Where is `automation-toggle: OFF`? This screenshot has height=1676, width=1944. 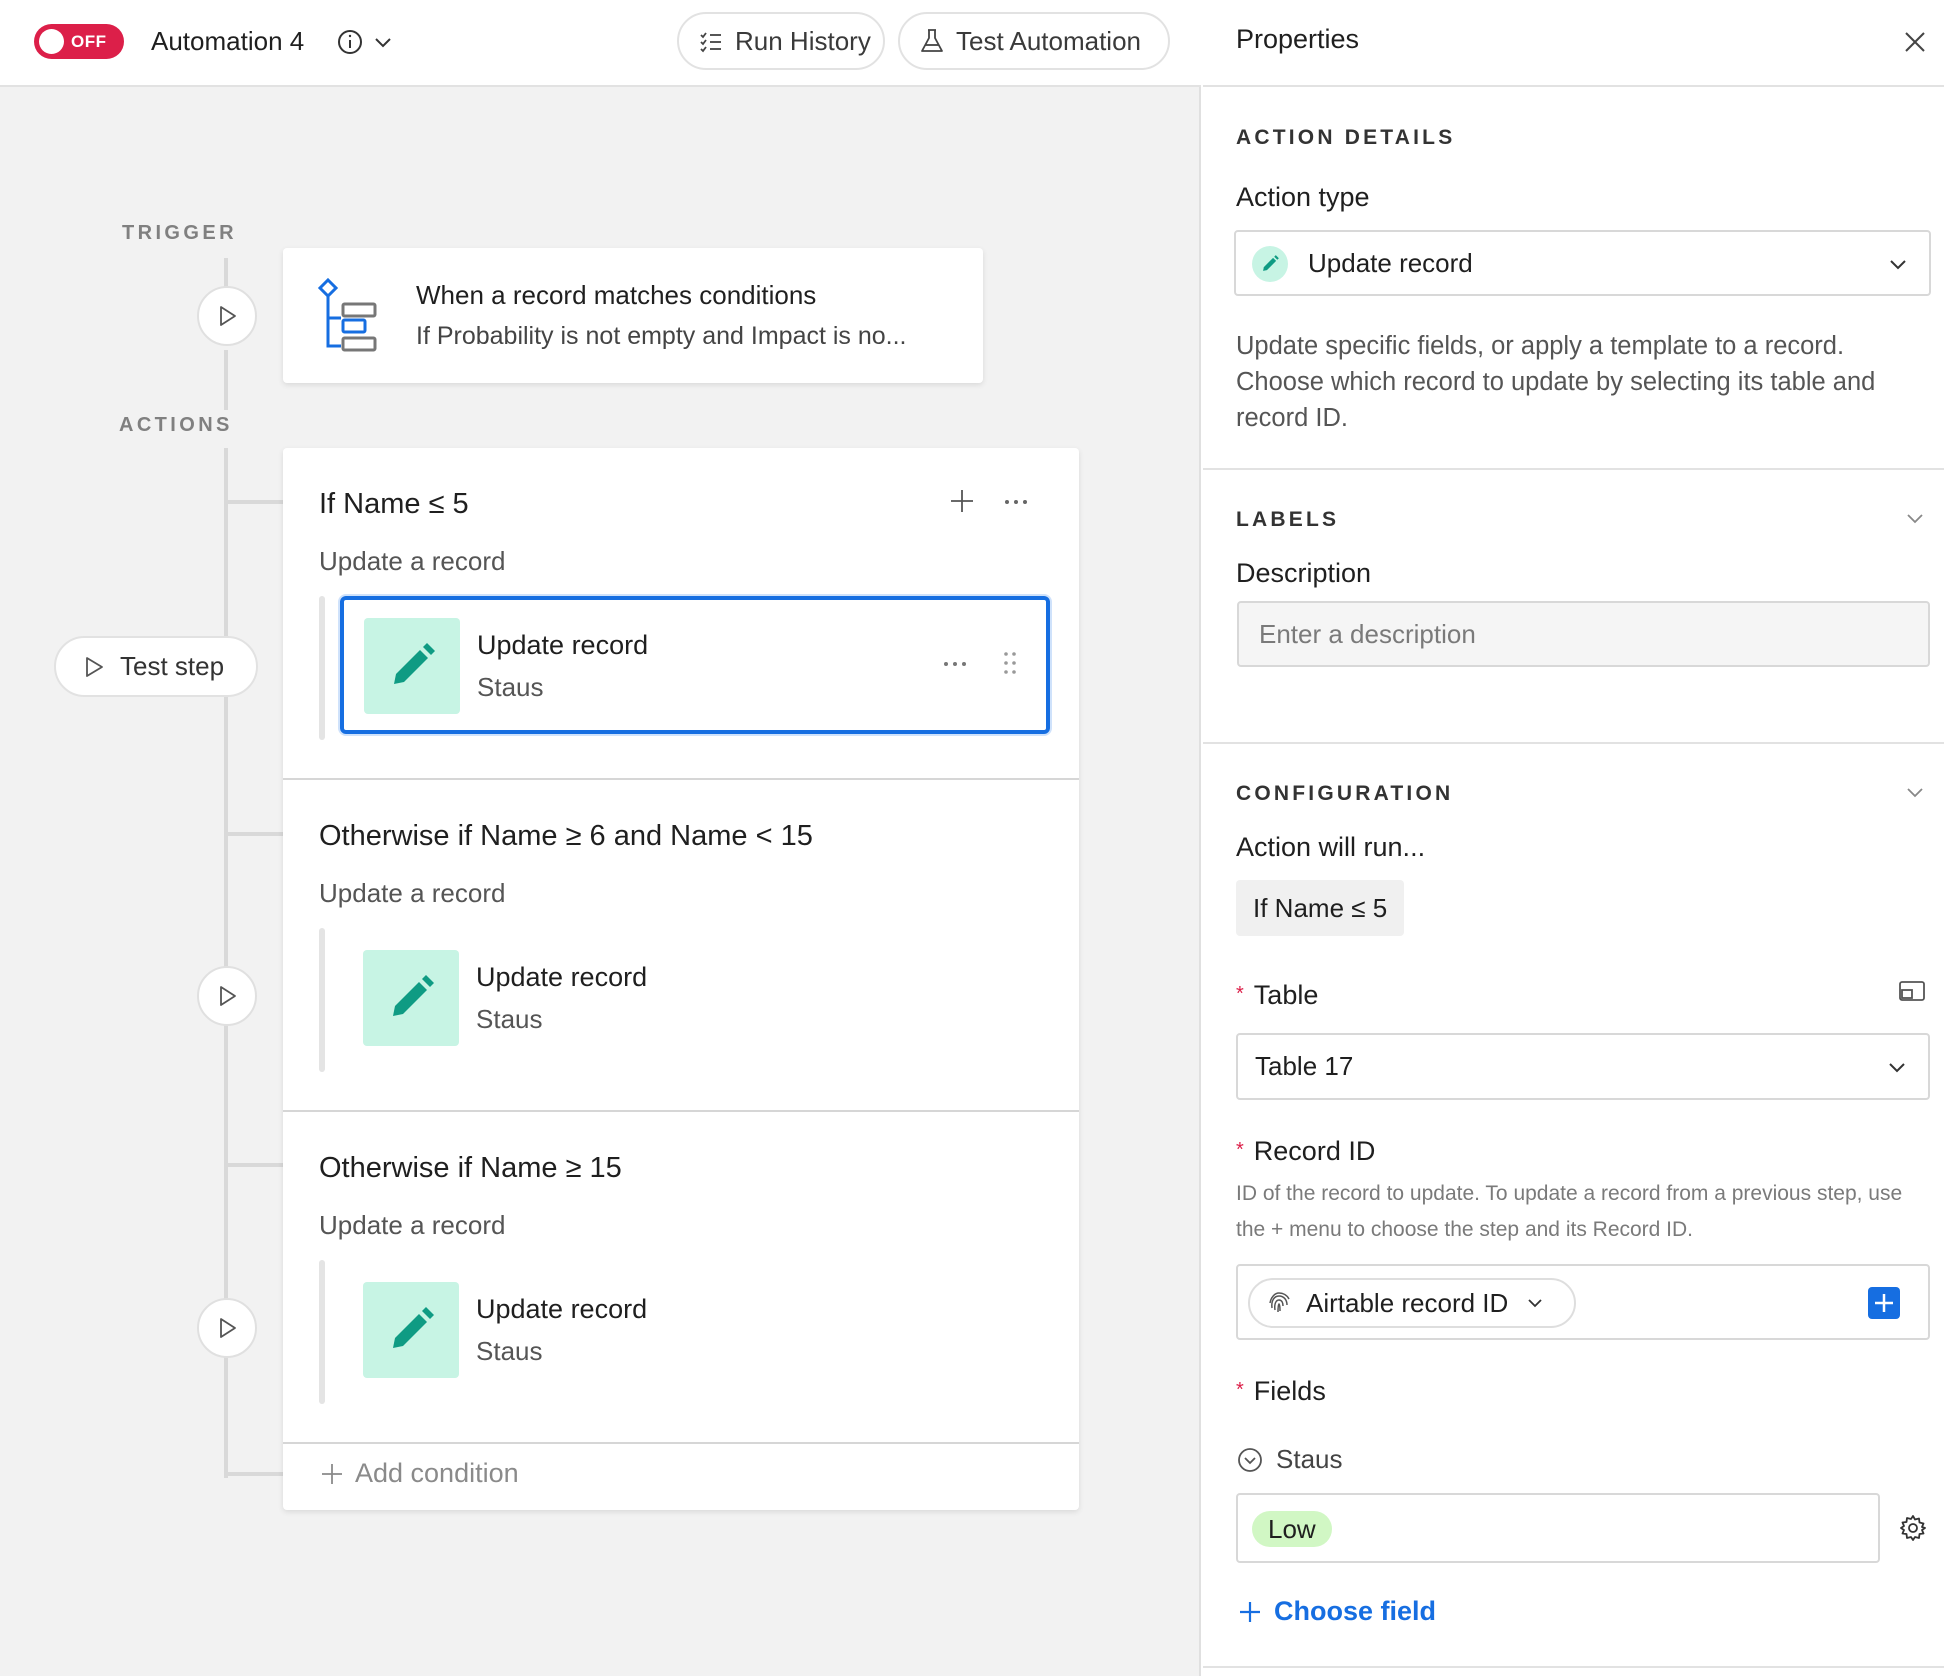
automation-toggle: OFF is located at coordinates (79, 41).